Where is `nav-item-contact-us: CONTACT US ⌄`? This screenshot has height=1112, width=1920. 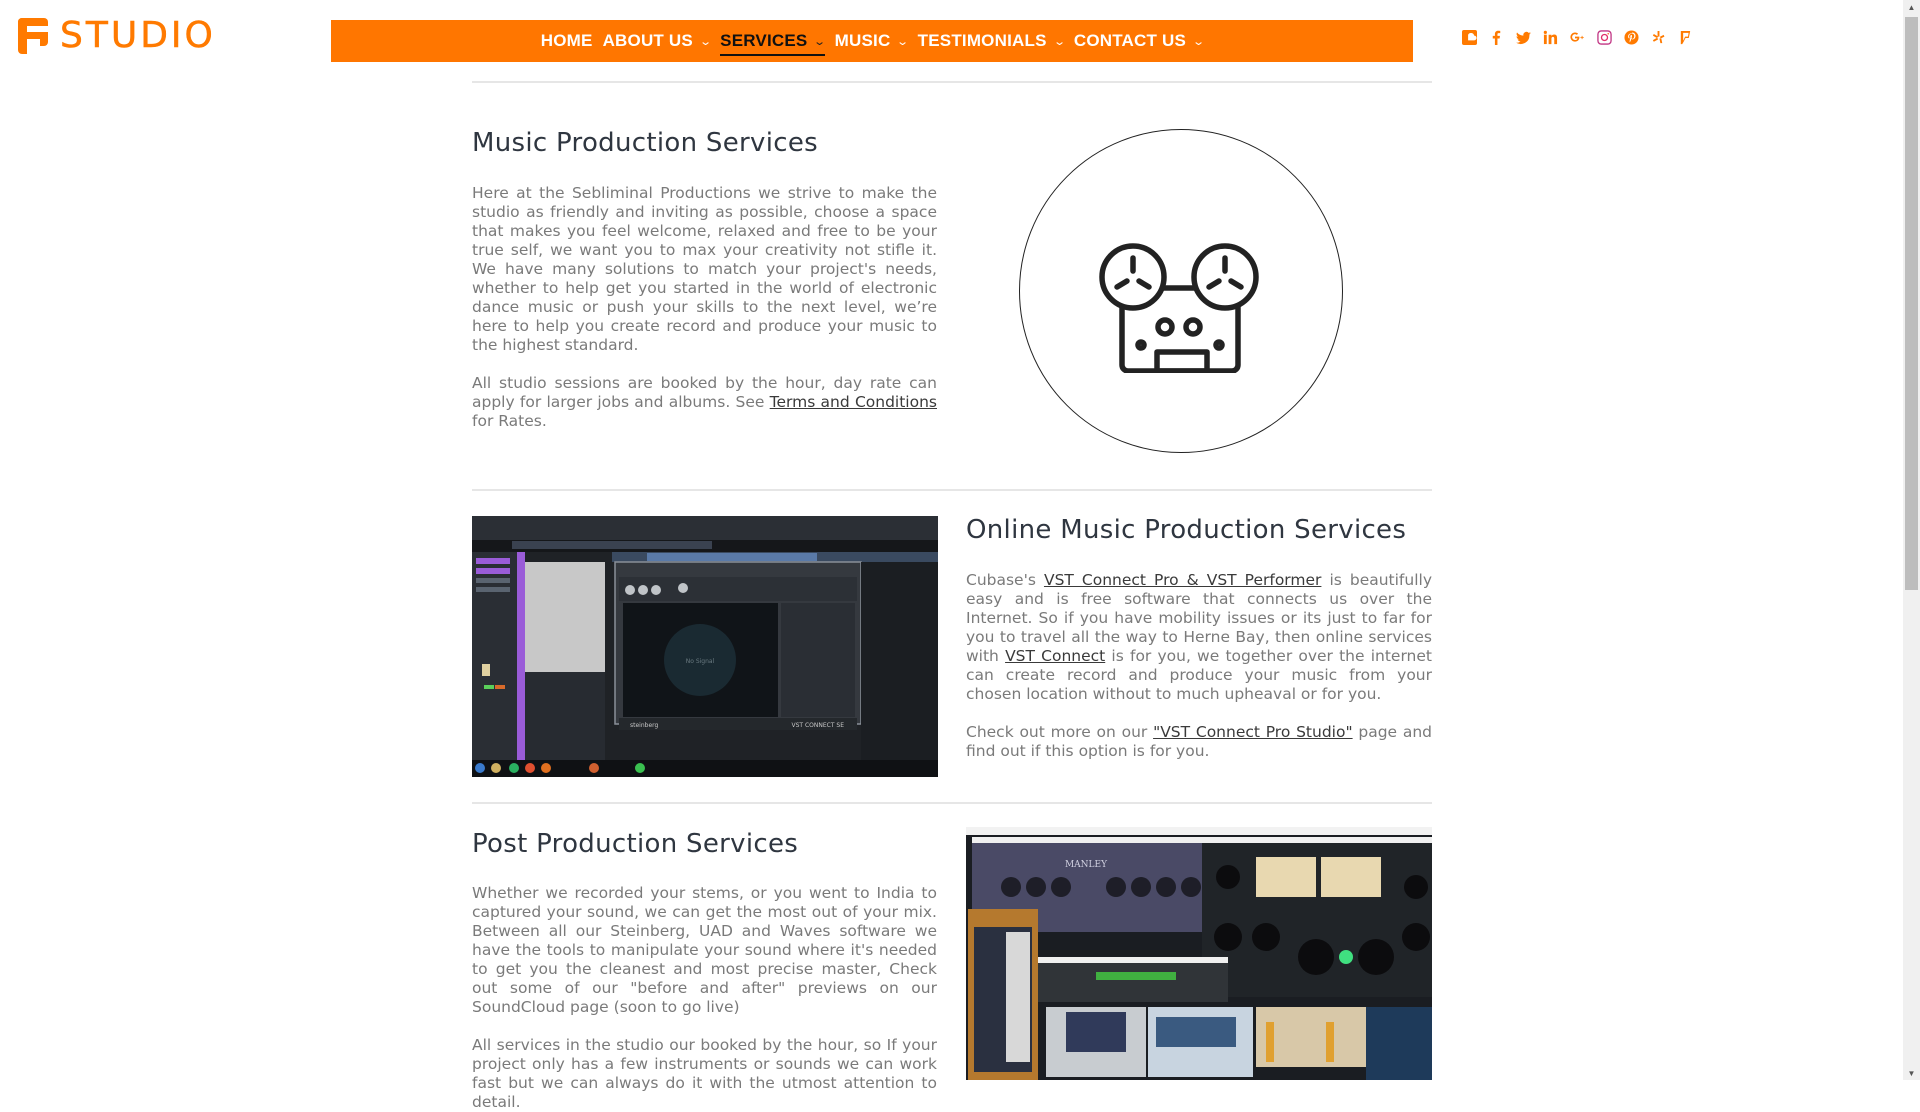
nav-item-contact-us: CONTACT US ⌄ is located at coordinates (1139, 41).